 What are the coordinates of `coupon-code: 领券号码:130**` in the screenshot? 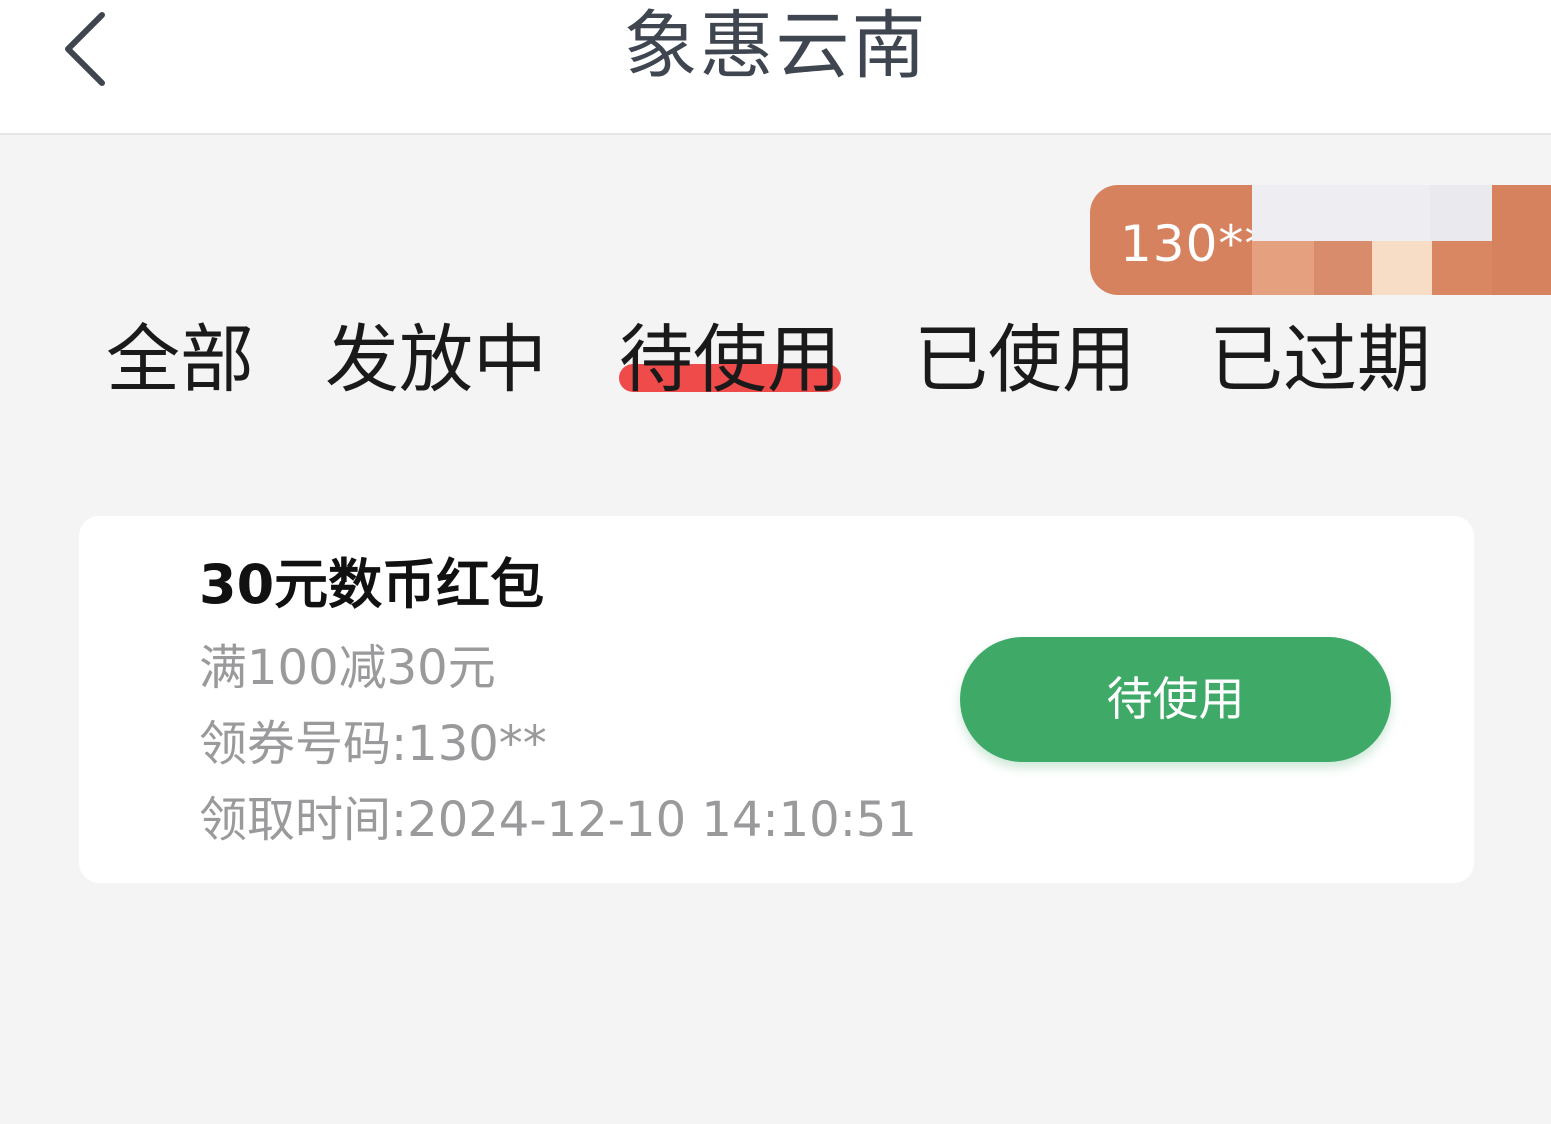 It's located at (373, 744).